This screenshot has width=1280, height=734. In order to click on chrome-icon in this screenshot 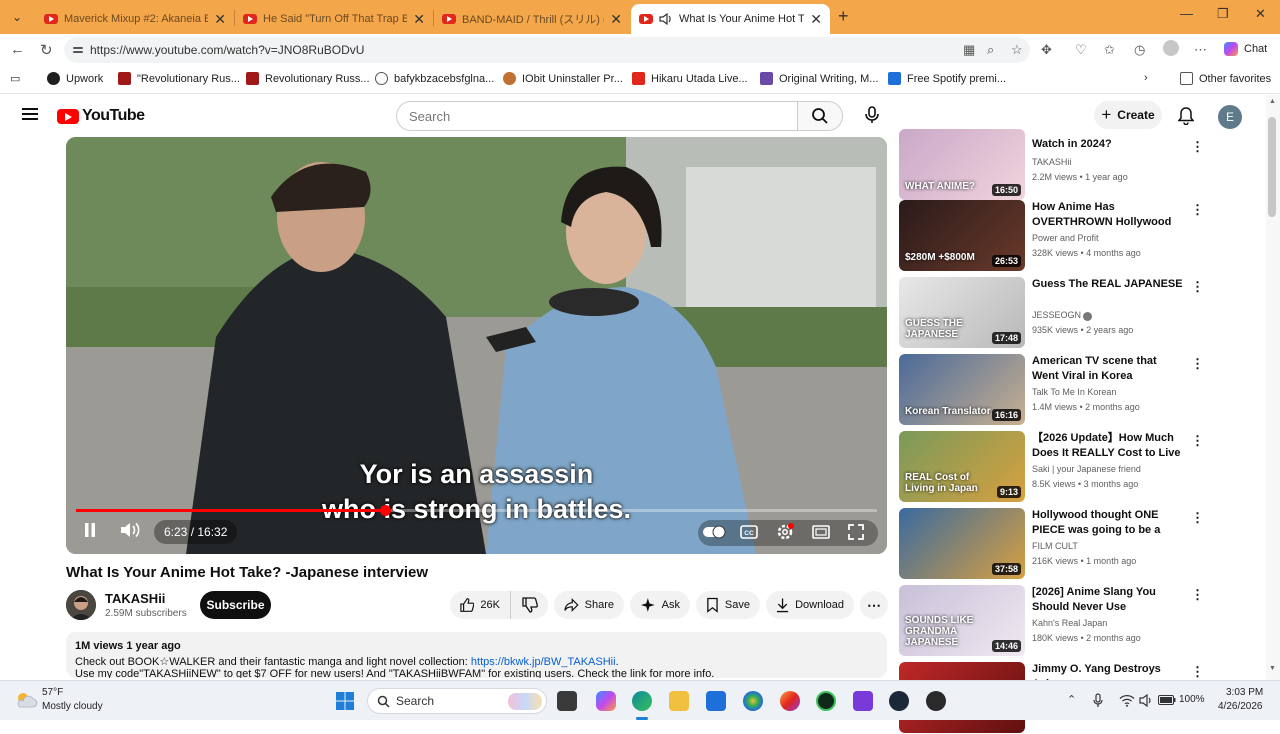, I will do `click(753, 701)`.